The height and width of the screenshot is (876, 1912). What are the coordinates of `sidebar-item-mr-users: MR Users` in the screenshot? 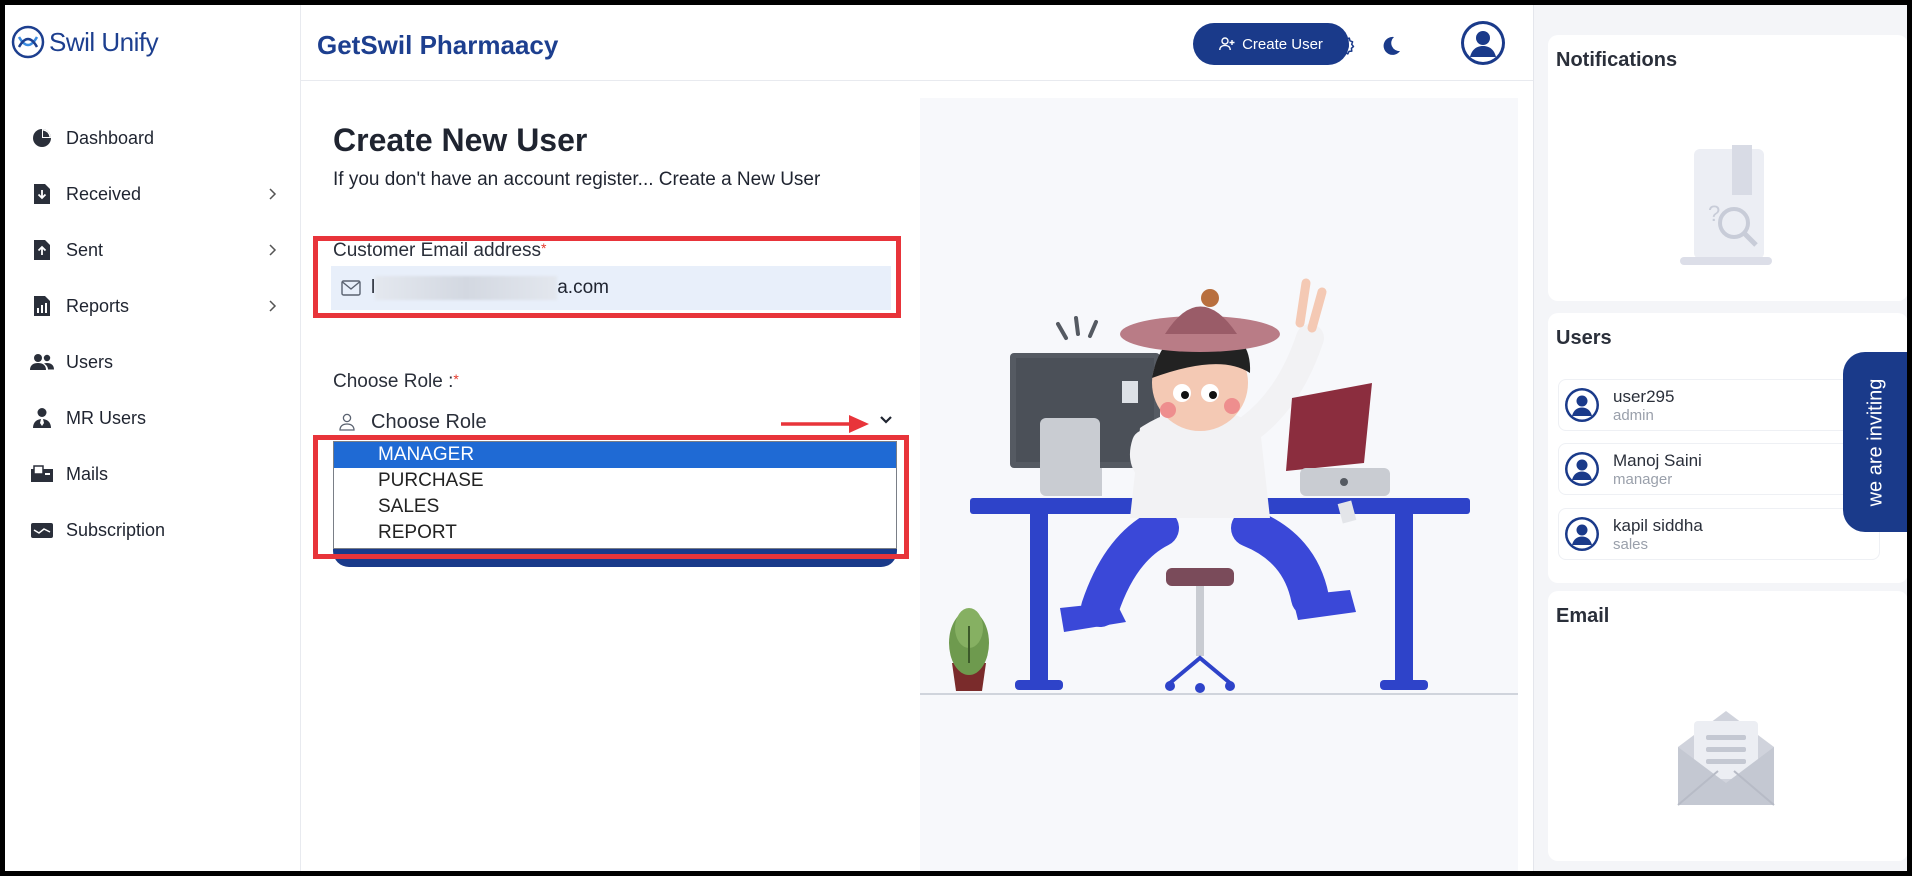 It's located at (155, 418).